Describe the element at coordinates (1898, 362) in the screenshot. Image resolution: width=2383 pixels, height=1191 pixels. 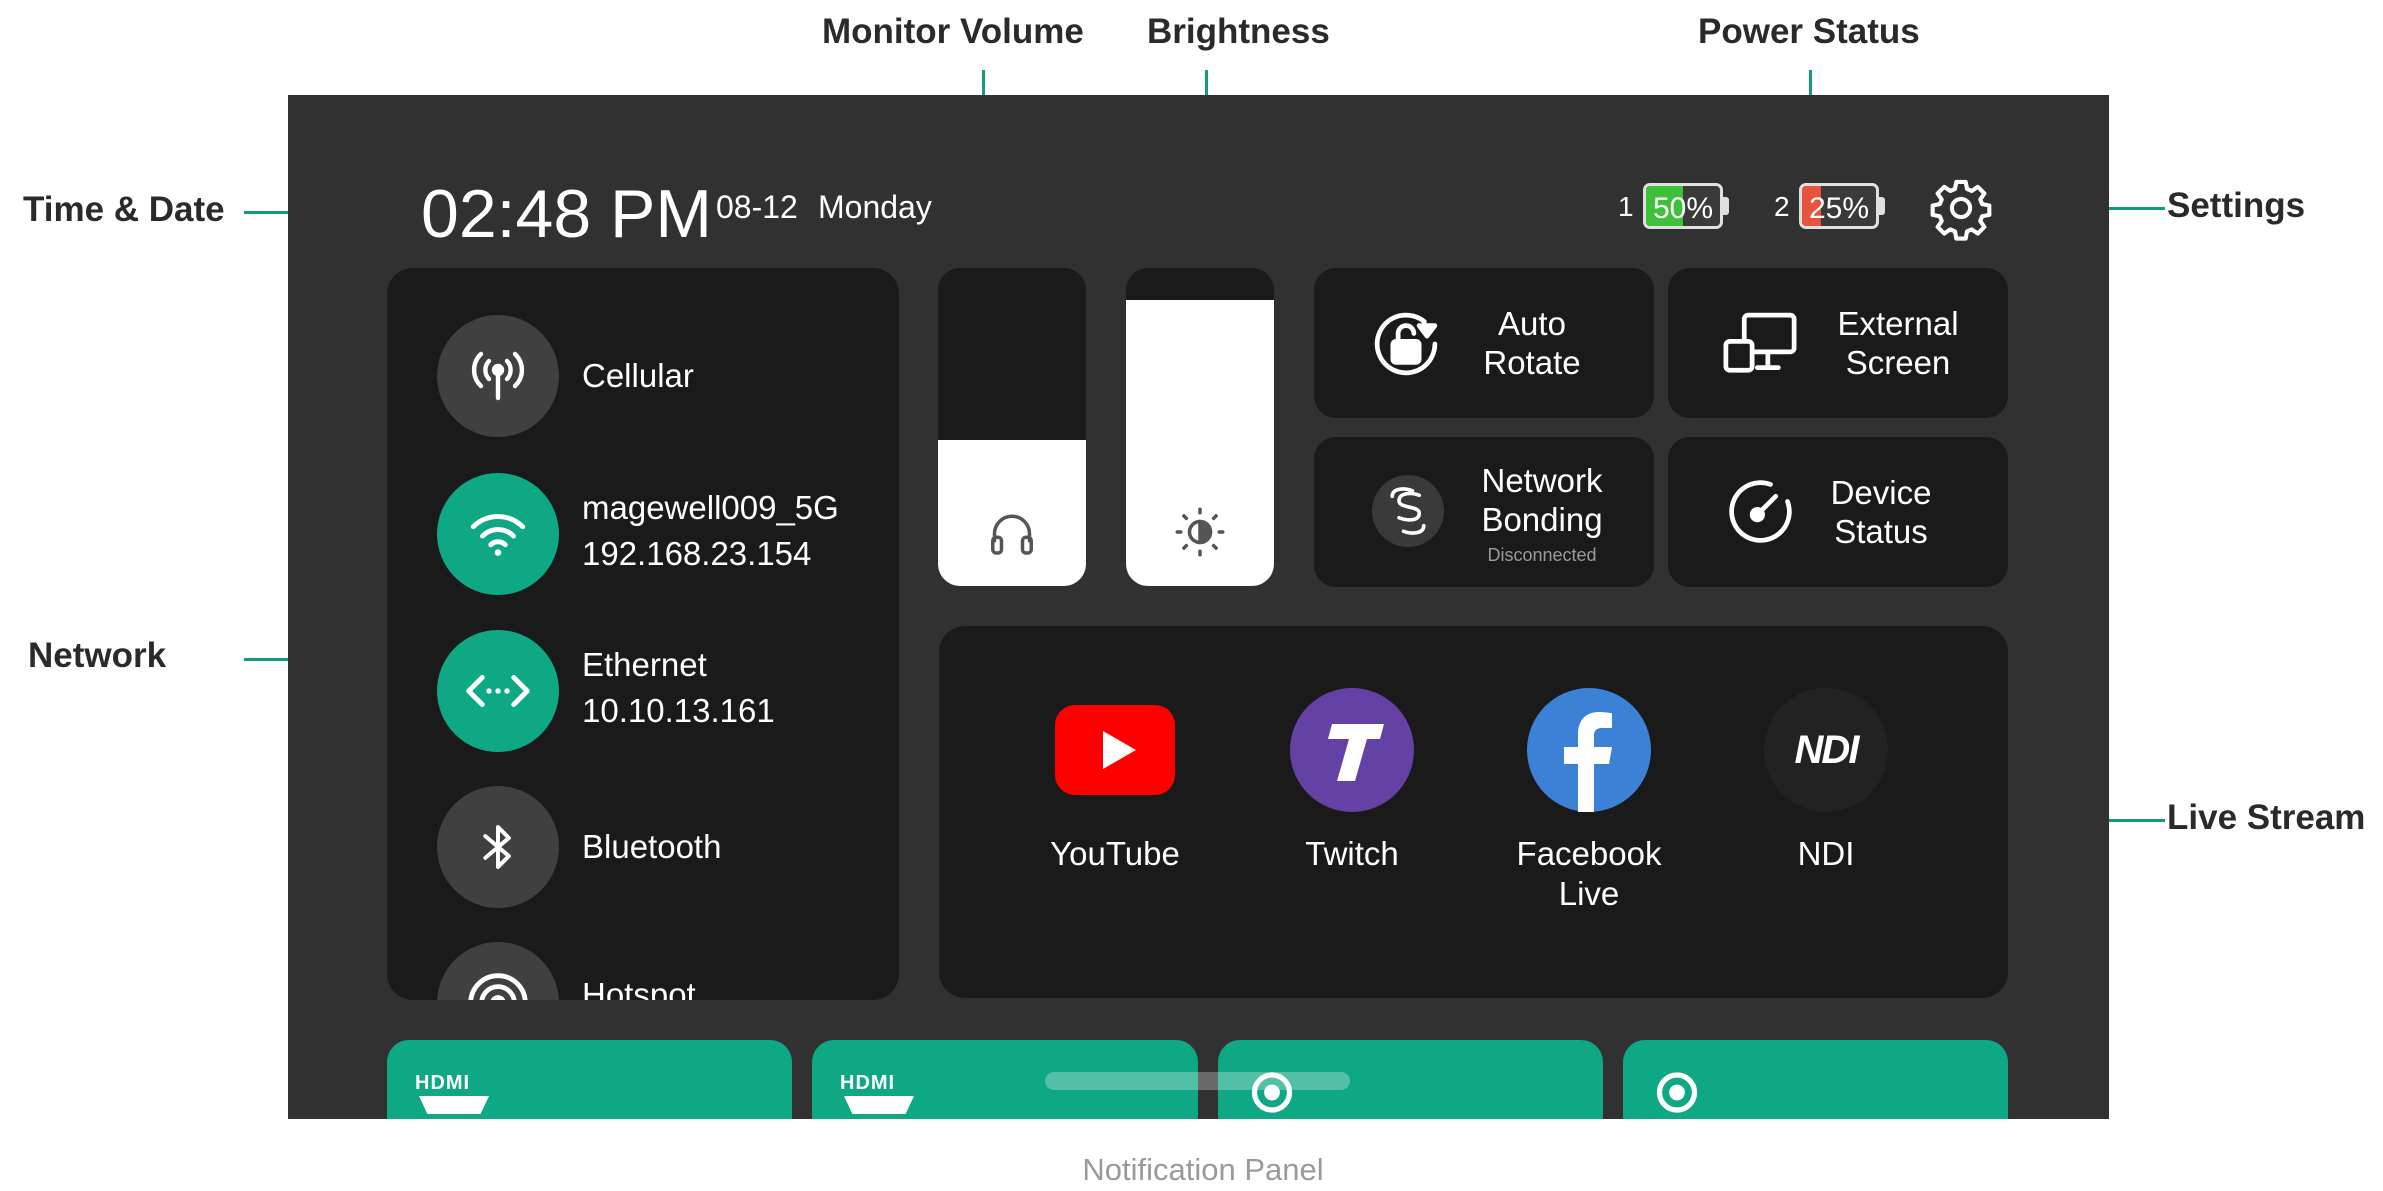
I see `external-screen-label-2: Screen` at that location.